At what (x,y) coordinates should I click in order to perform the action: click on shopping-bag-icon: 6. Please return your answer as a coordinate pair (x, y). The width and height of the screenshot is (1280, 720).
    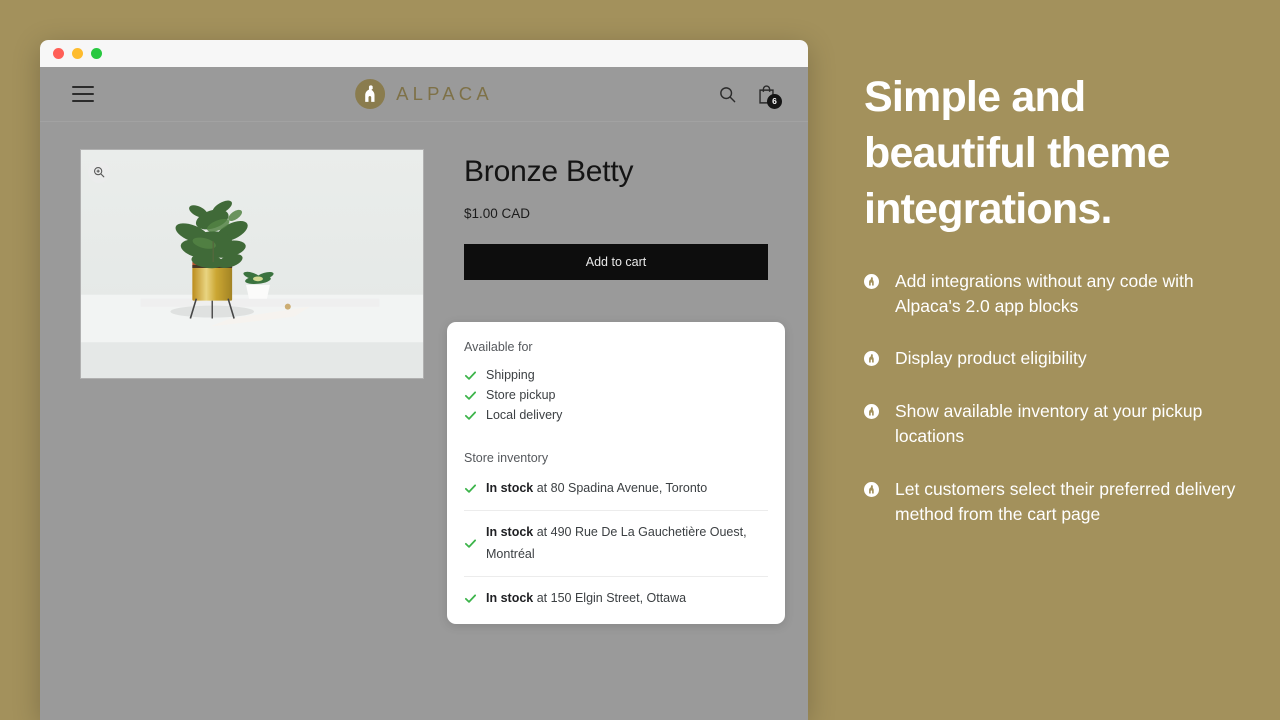
    Looking at the image, I should click on (769, 96).